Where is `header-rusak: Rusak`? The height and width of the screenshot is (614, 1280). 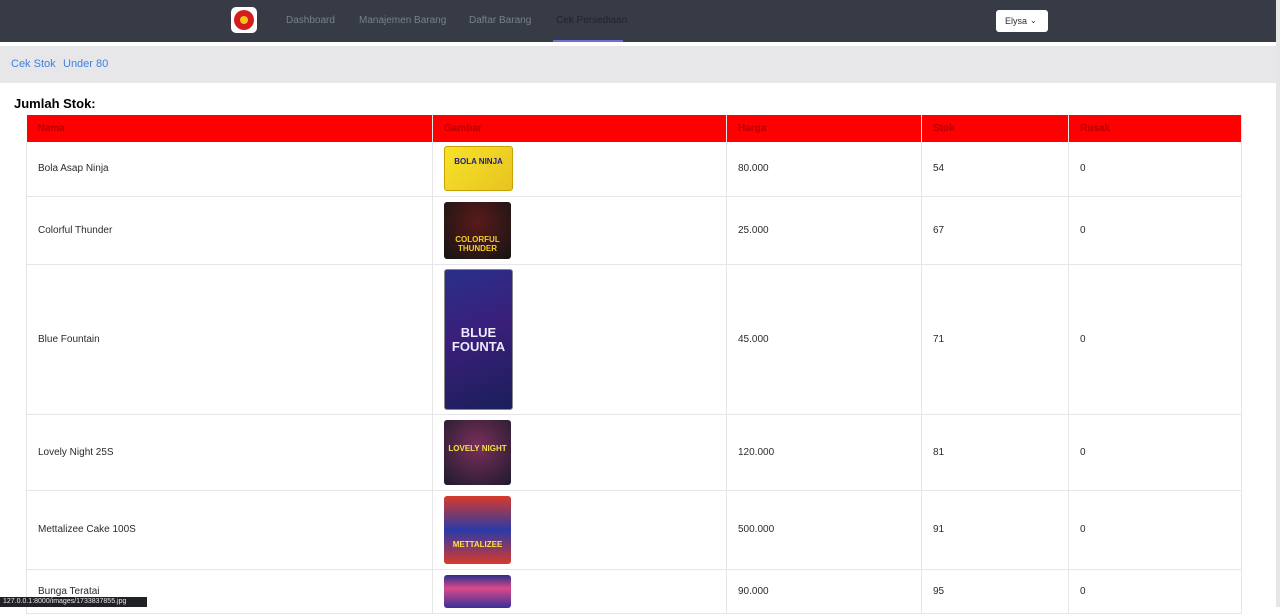 header-rusak: Rusak is located at coordinates (1155, 128).